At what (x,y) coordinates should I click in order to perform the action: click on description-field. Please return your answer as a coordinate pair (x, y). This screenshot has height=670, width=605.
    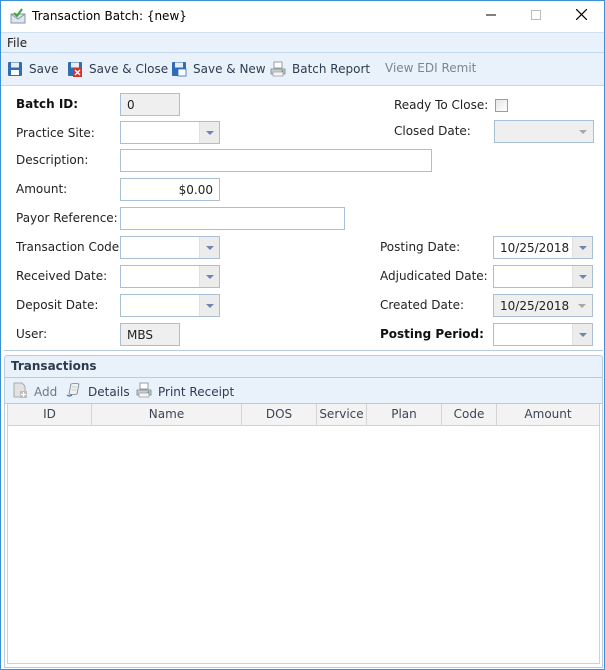
    Looking at the image, I should click on (276, 160).